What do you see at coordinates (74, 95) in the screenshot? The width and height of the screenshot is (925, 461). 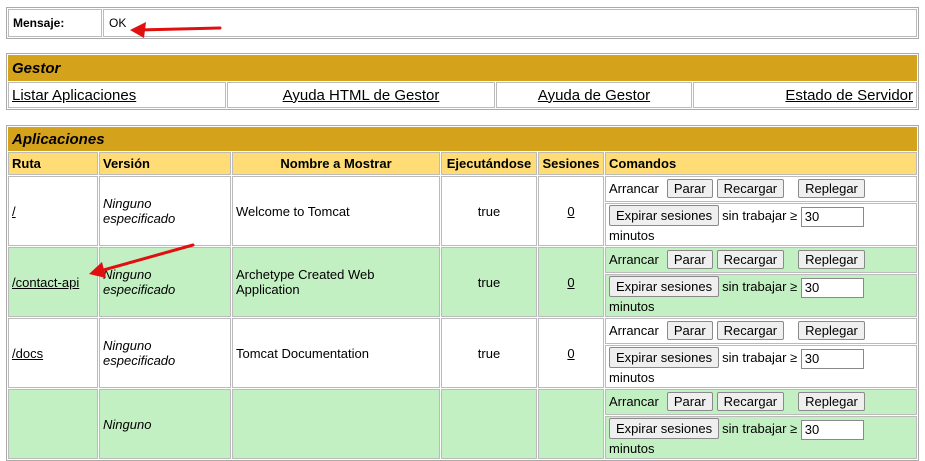 I see `link-list-applications: Listar Aplicaciones` at bounding box center [74, 95].